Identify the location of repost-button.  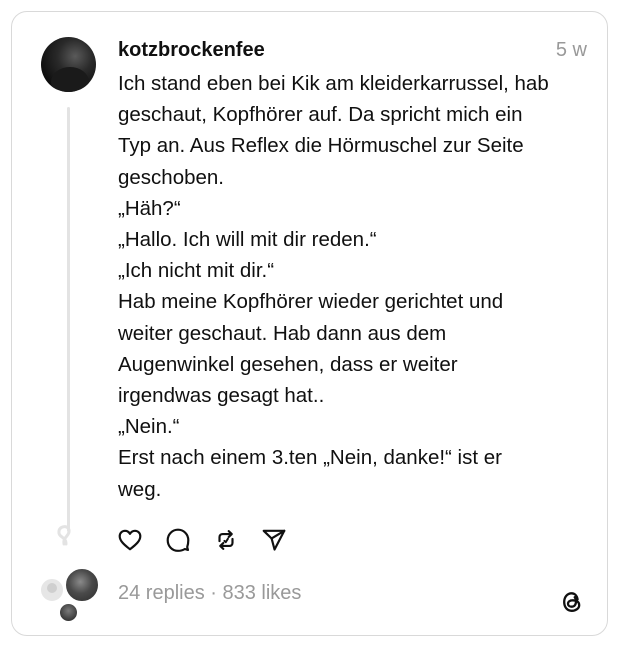
(226, 540).